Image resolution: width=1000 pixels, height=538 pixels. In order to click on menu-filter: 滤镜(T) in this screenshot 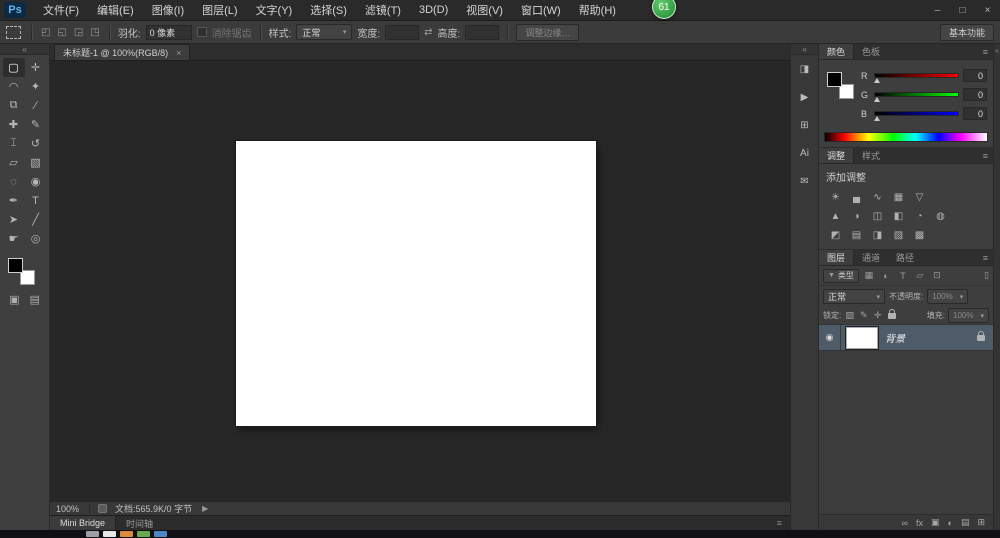, I will do `click(383, 10)`.